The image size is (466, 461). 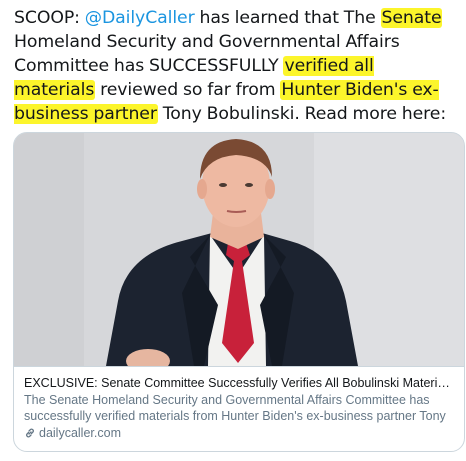 What do you see at coordinates (302, 114) in the screenshot?
I see `tweet-text-part: Tony Bobulinski. Read more here:` at bounding box center [302, 114].